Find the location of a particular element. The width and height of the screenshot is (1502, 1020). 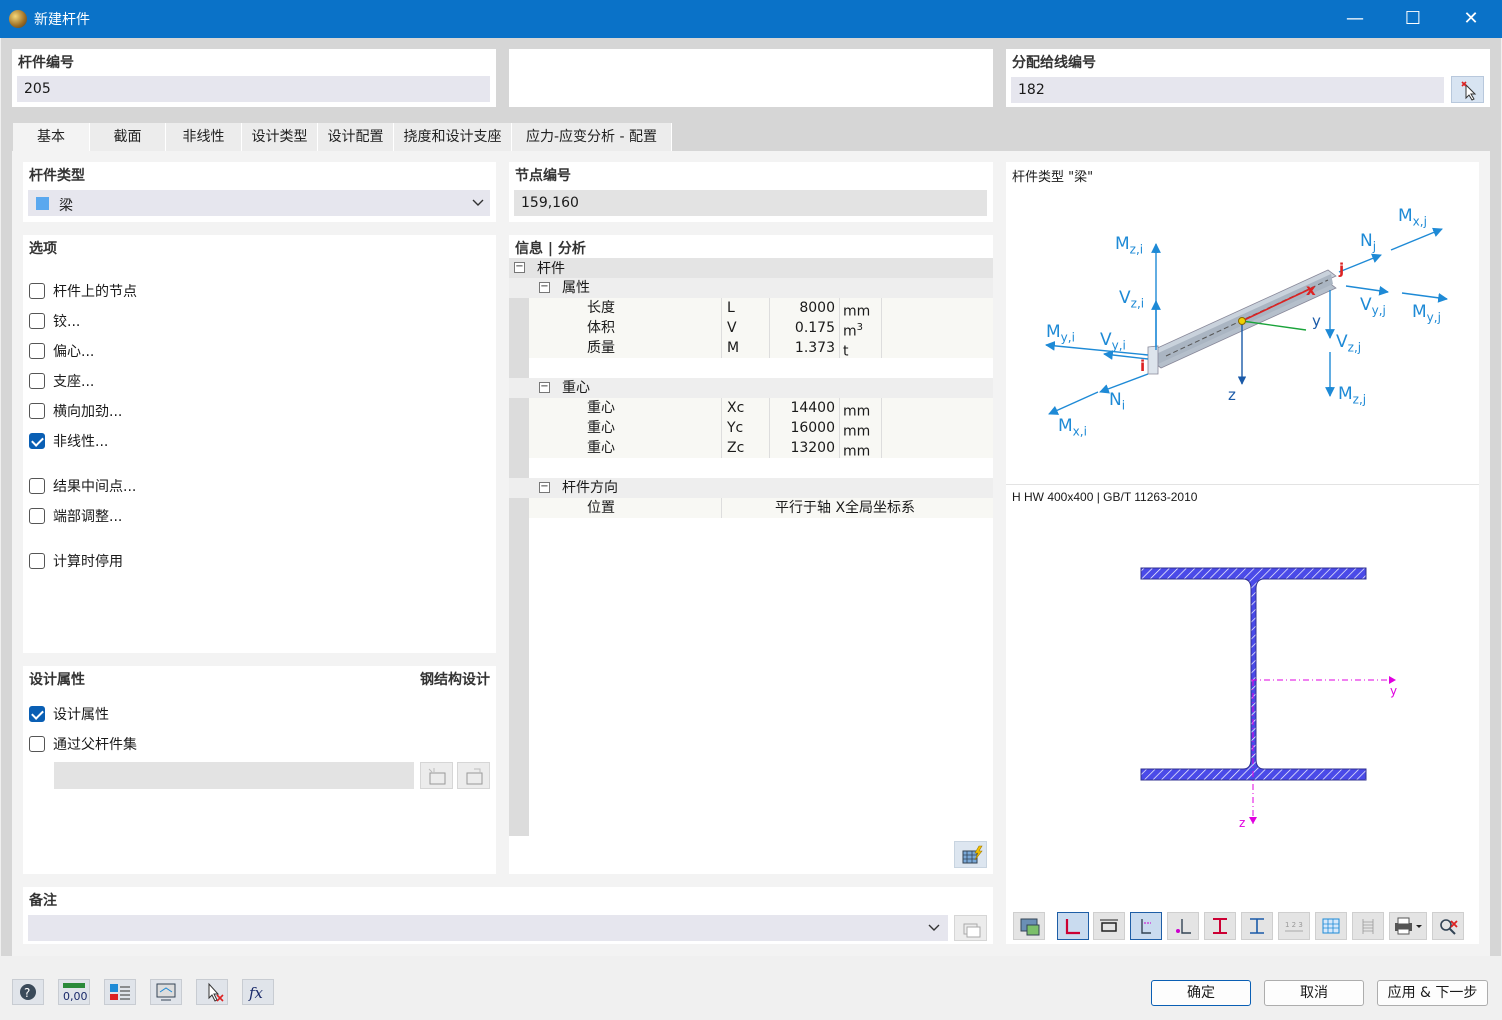

label-mxj: Mx,j is located at coordinates (1412, 217).